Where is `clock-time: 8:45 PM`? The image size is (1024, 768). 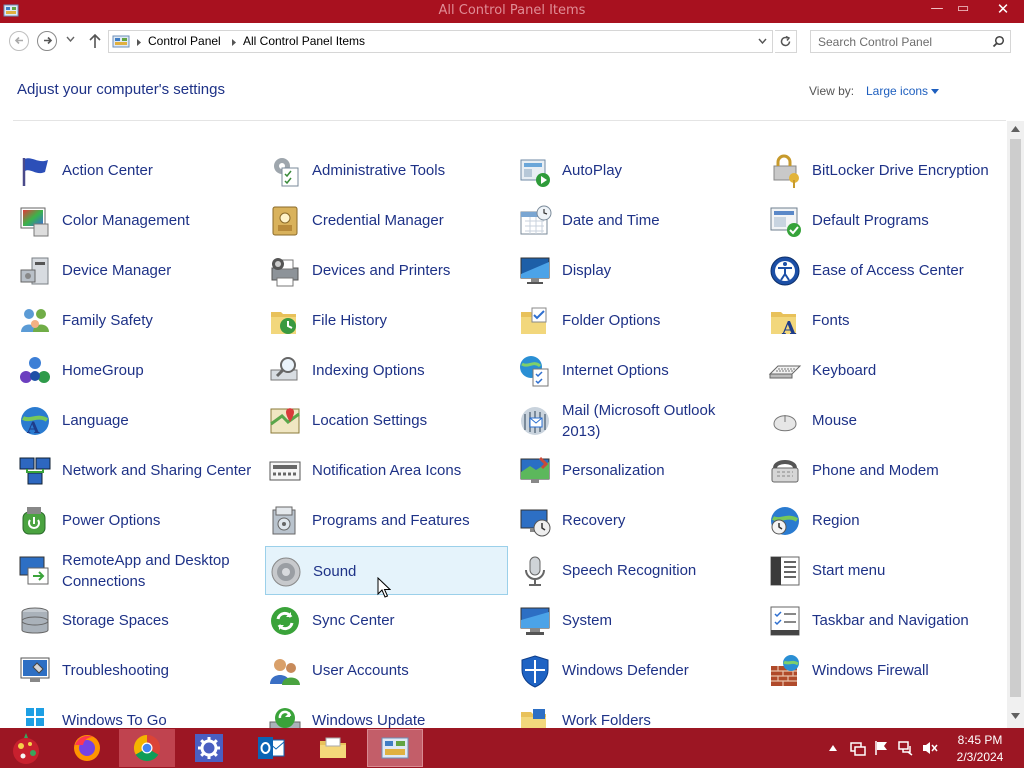
clock-time: 8:45 PM is located at coordinates (980, 740).